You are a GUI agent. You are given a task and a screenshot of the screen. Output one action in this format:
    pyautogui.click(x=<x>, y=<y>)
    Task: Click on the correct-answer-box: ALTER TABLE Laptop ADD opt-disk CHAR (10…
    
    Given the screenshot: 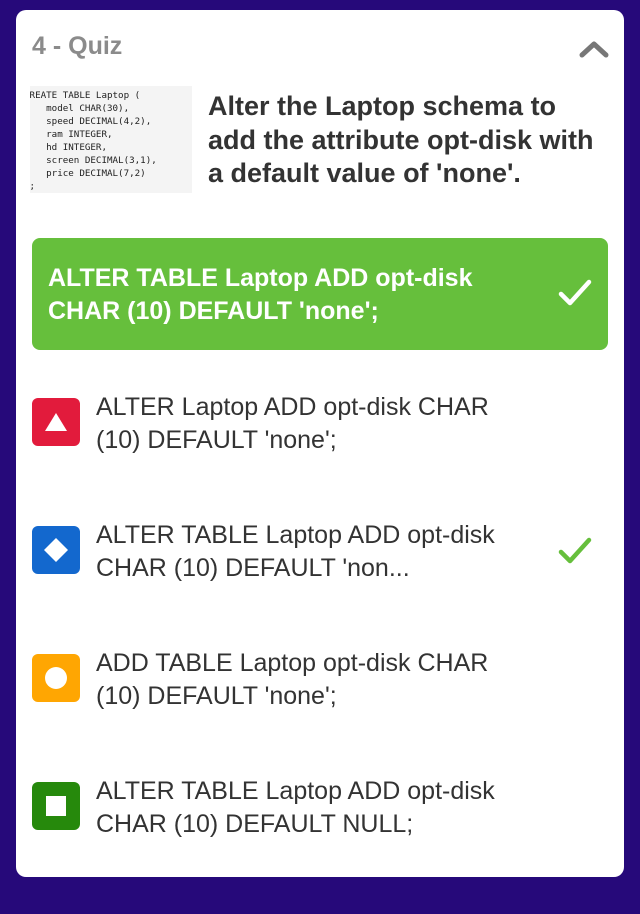 What is the action you would take?
    pyautogui.click(x=320, y=294)
    